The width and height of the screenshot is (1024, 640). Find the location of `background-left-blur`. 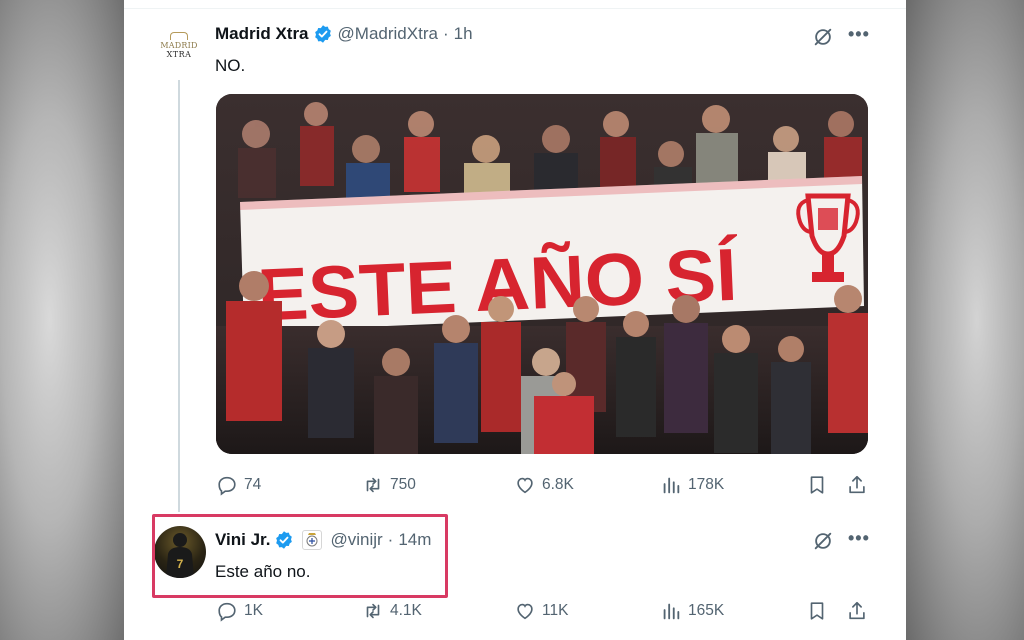

background-left-blur is located at coordinates (62, 320).